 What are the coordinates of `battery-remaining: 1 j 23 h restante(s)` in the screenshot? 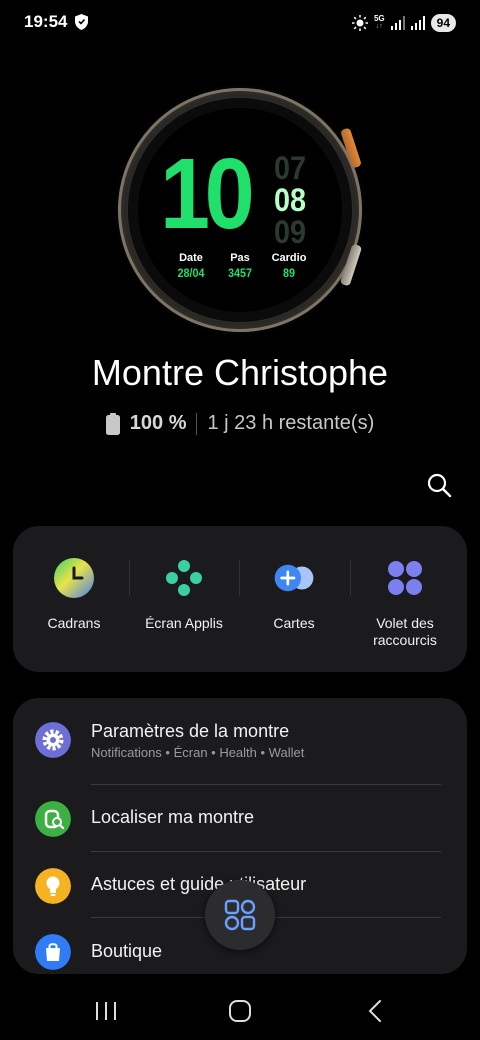 It's located at (291, 423).